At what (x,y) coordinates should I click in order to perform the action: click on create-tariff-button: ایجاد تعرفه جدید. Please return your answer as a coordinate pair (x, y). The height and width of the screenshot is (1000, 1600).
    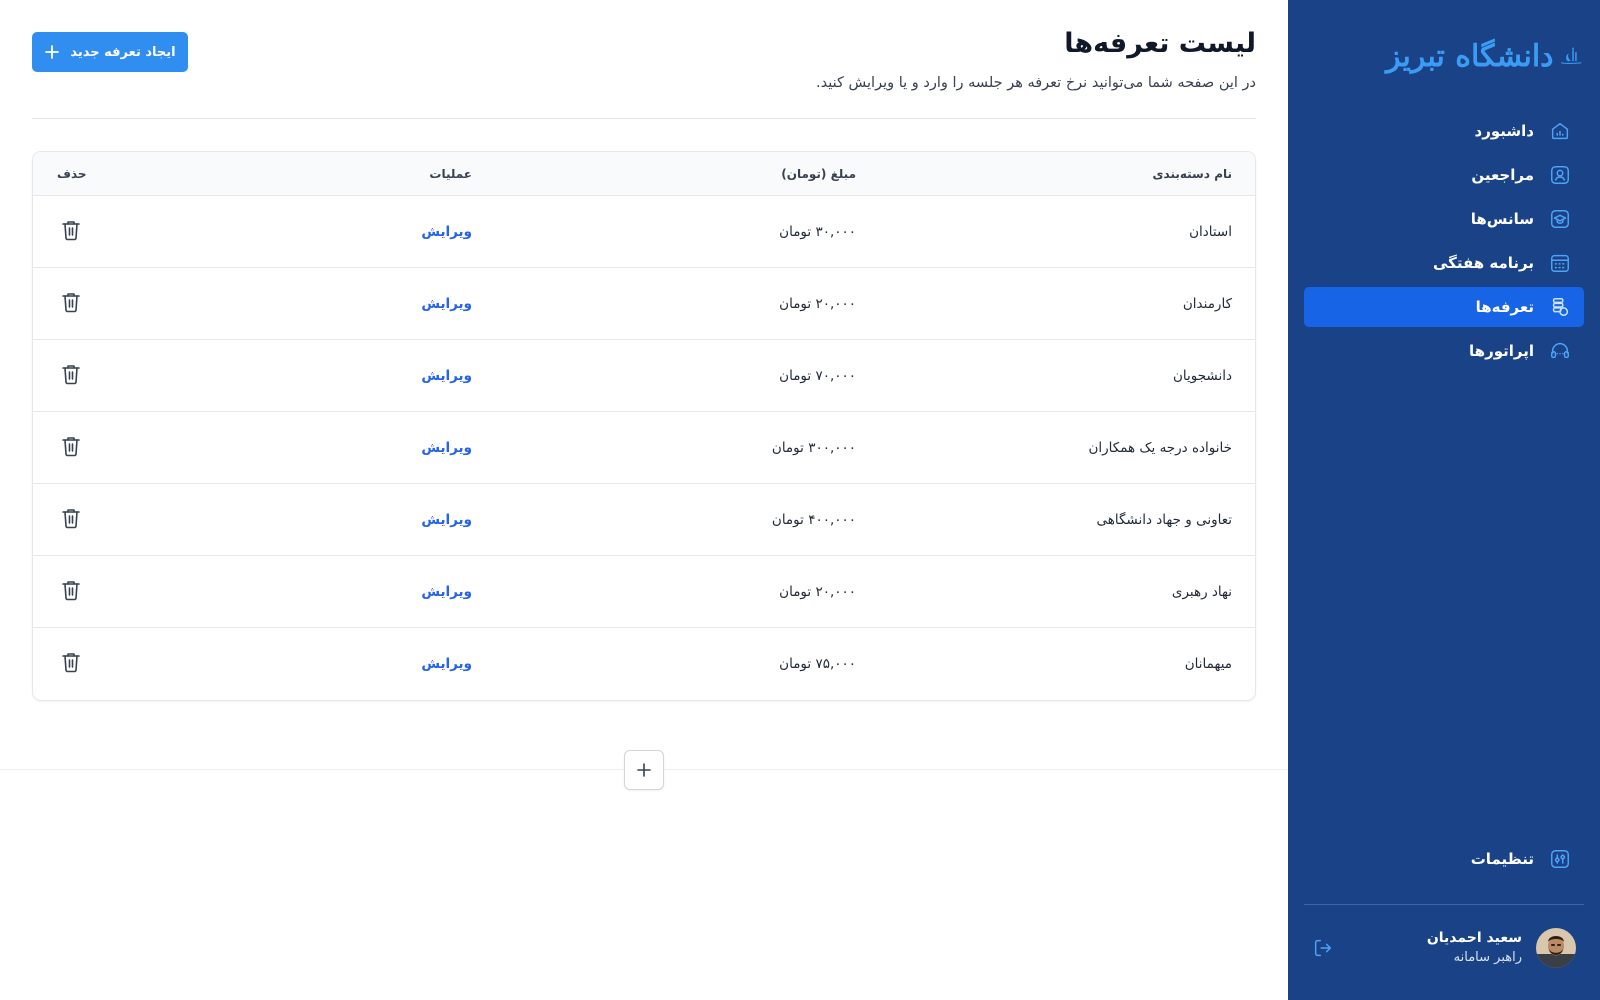
    Looking at the image, I should click on (110, 52).